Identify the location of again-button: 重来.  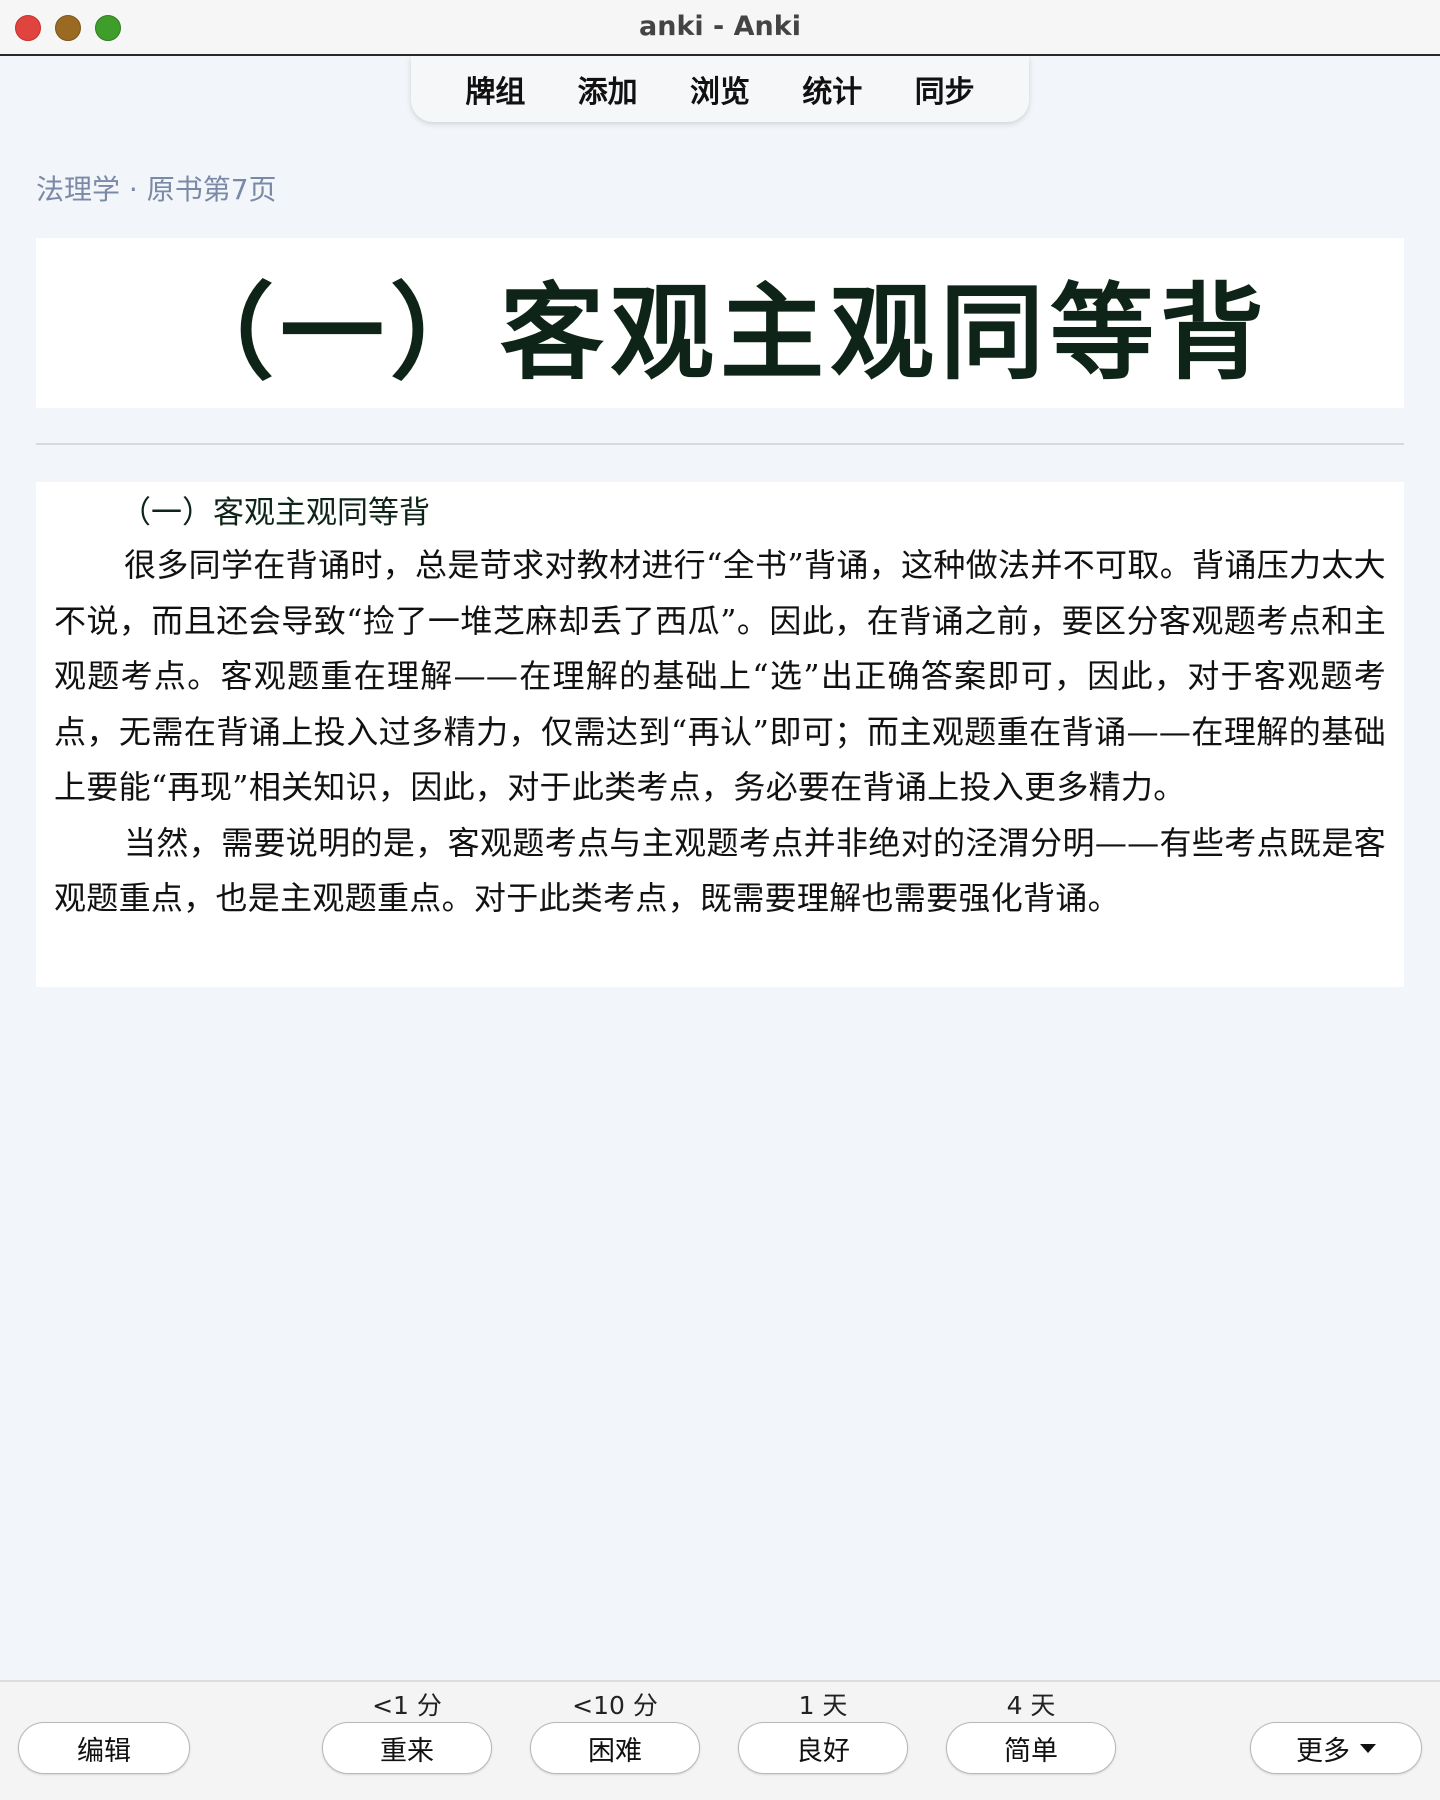
(407, 1748).